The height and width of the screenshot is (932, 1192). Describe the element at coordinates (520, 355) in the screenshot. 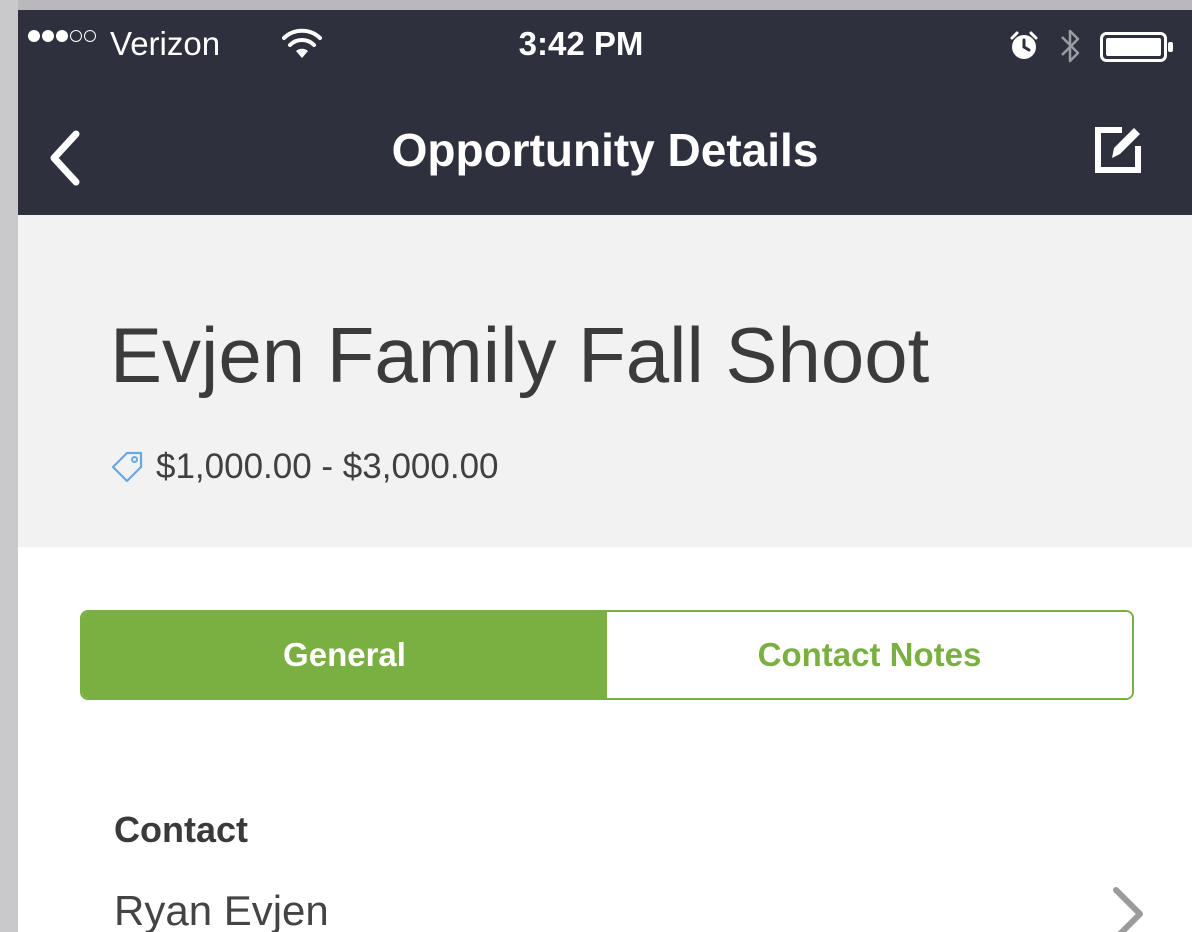

I see `opportunity-title: Evjen Family Fall Shoot` at that location.